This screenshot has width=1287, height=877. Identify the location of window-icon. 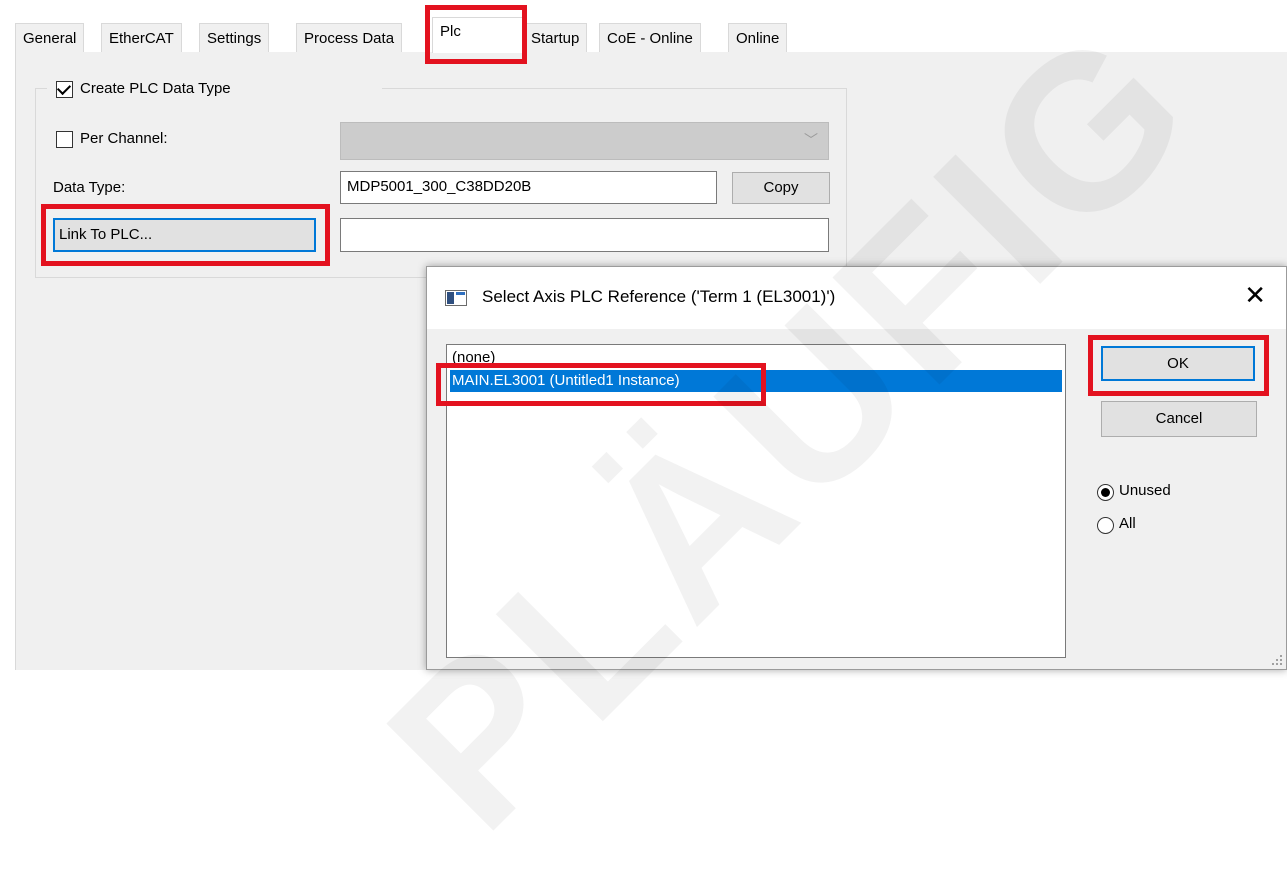
(456, 298).